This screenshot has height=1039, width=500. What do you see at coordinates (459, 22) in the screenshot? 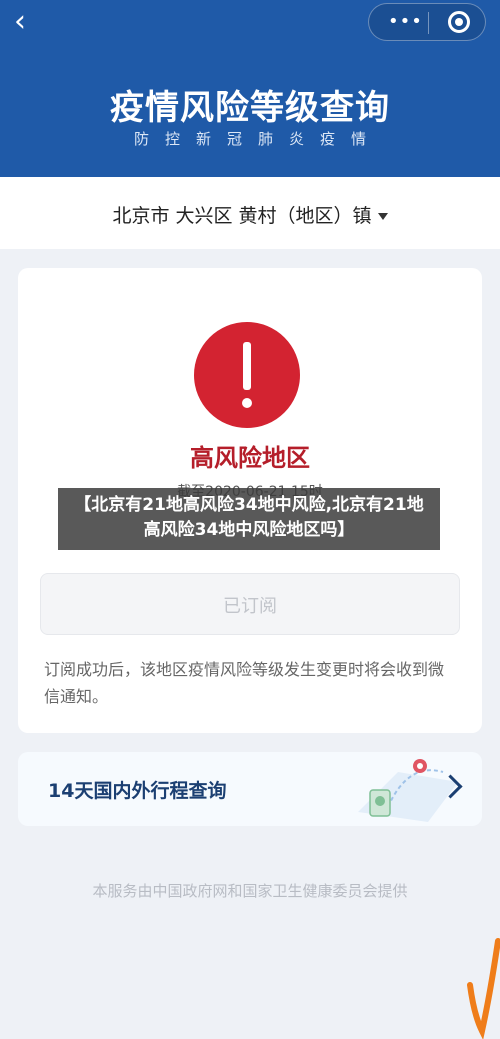
I see `target-close-icon` at bounding box center [459, 22].